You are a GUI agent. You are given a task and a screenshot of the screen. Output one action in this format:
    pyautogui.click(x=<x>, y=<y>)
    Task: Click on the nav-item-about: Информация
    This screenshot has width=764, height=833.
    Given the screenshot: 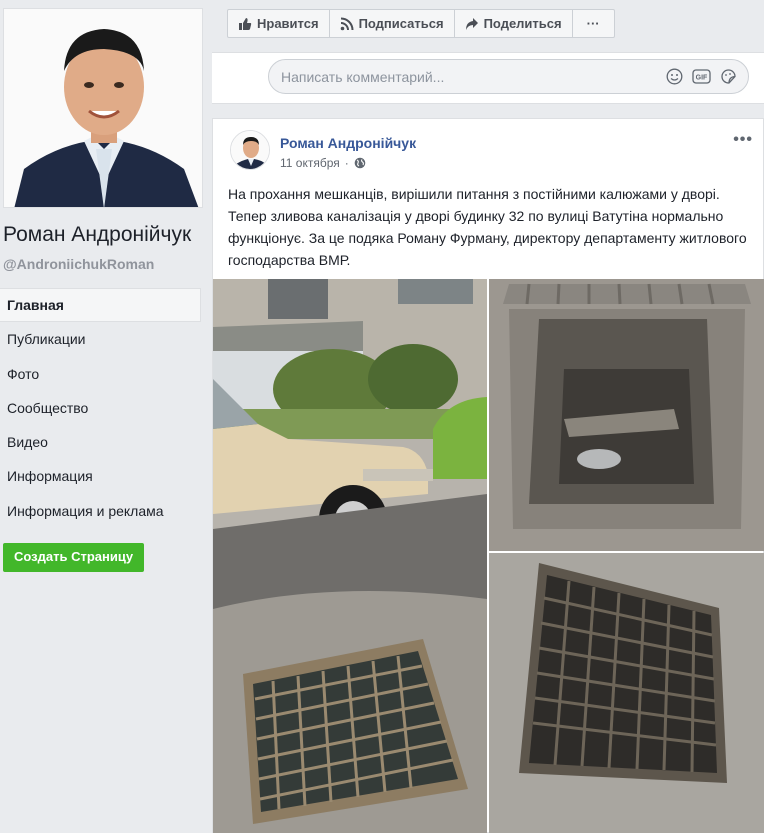 What is the action you would take?
    pyautogui.click(x=100, y=476)
    